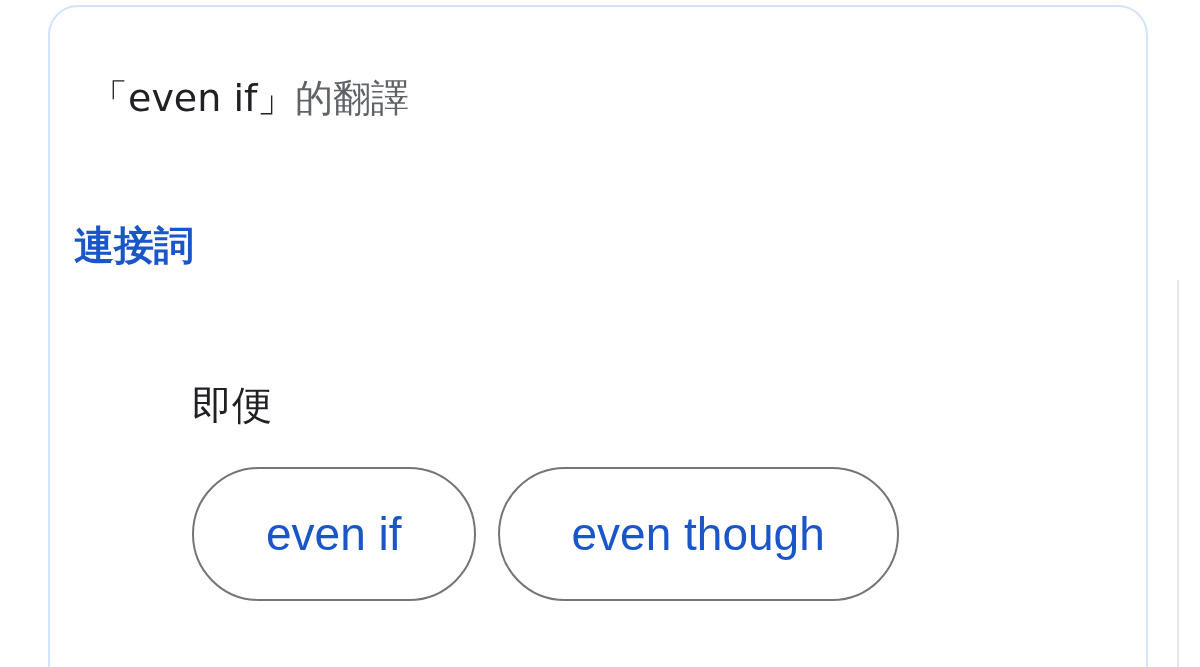 Image resolution: width=1200 pixels, height=667 pixels. What do you see at coordinates (334, 534) in the screenshot?
I see `synonym-chip: even if` at bounding box center [334, 534].